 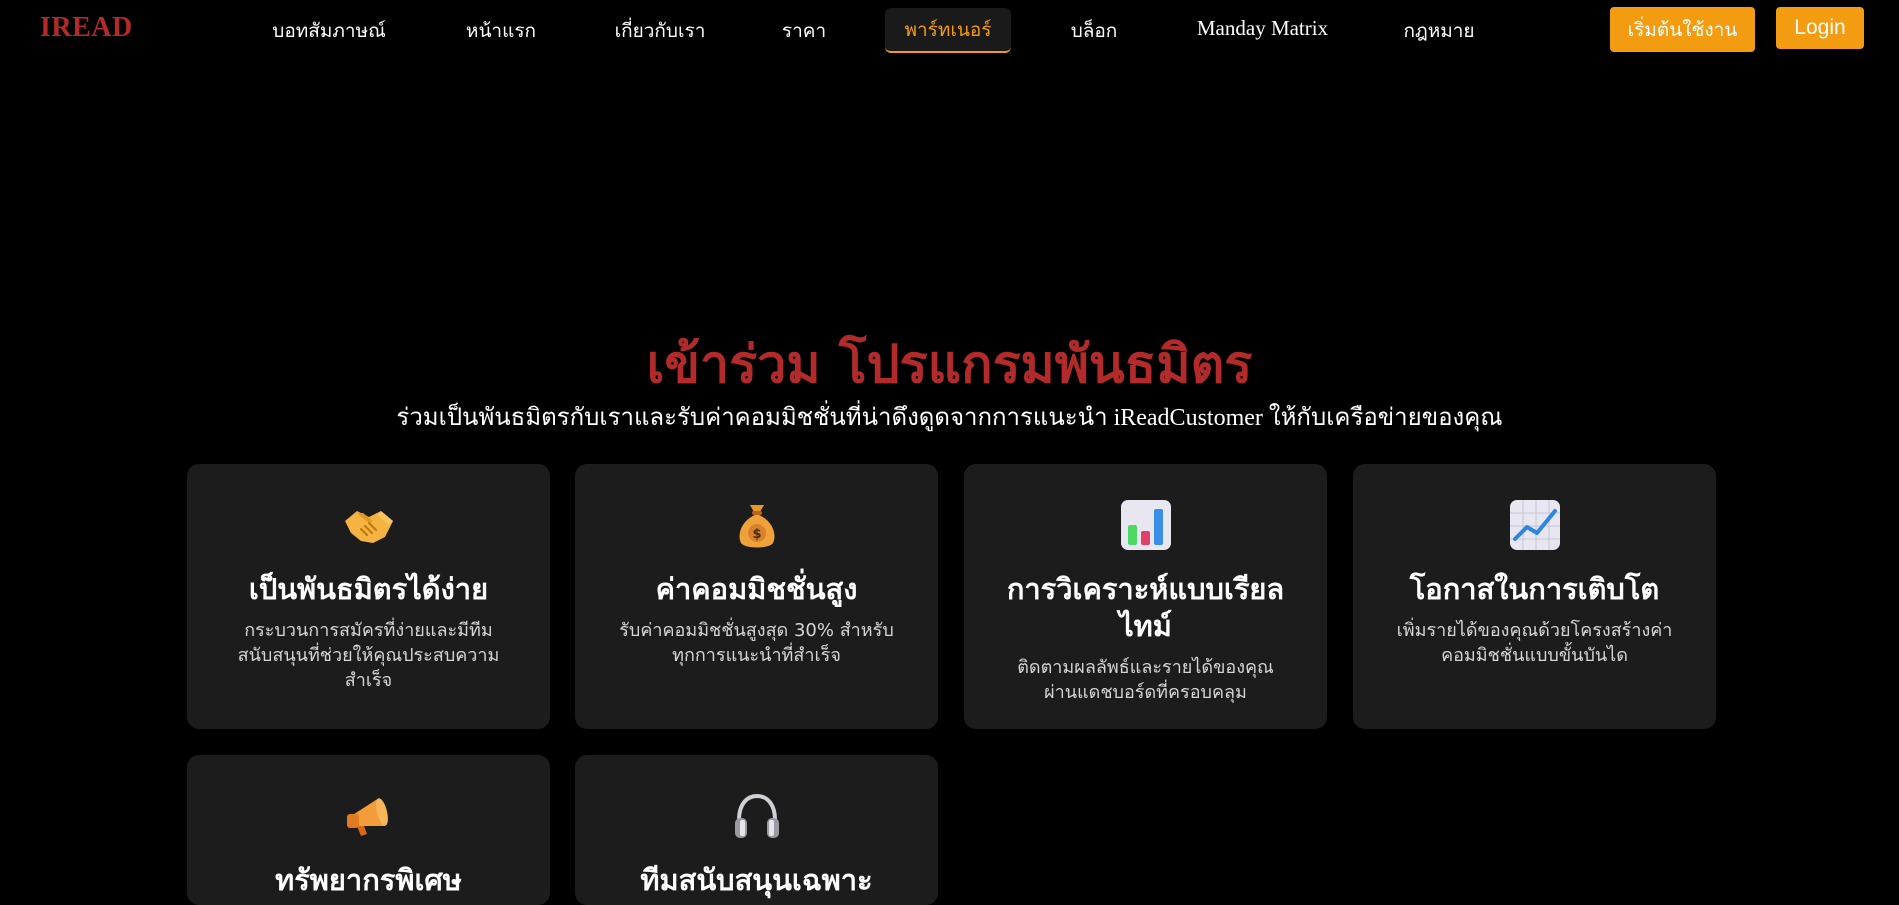 I want to click on feature-card-dedicated-support: ทีมสนับสนุนเฉพาะ, so click(x=756, y=830).